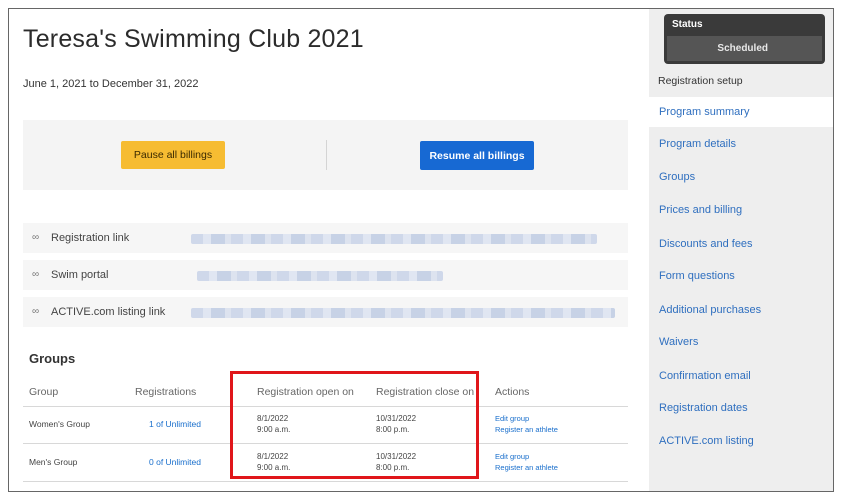 This screenshot has width=842, height=504. I want to click on billing-divider, so click(326, 155).